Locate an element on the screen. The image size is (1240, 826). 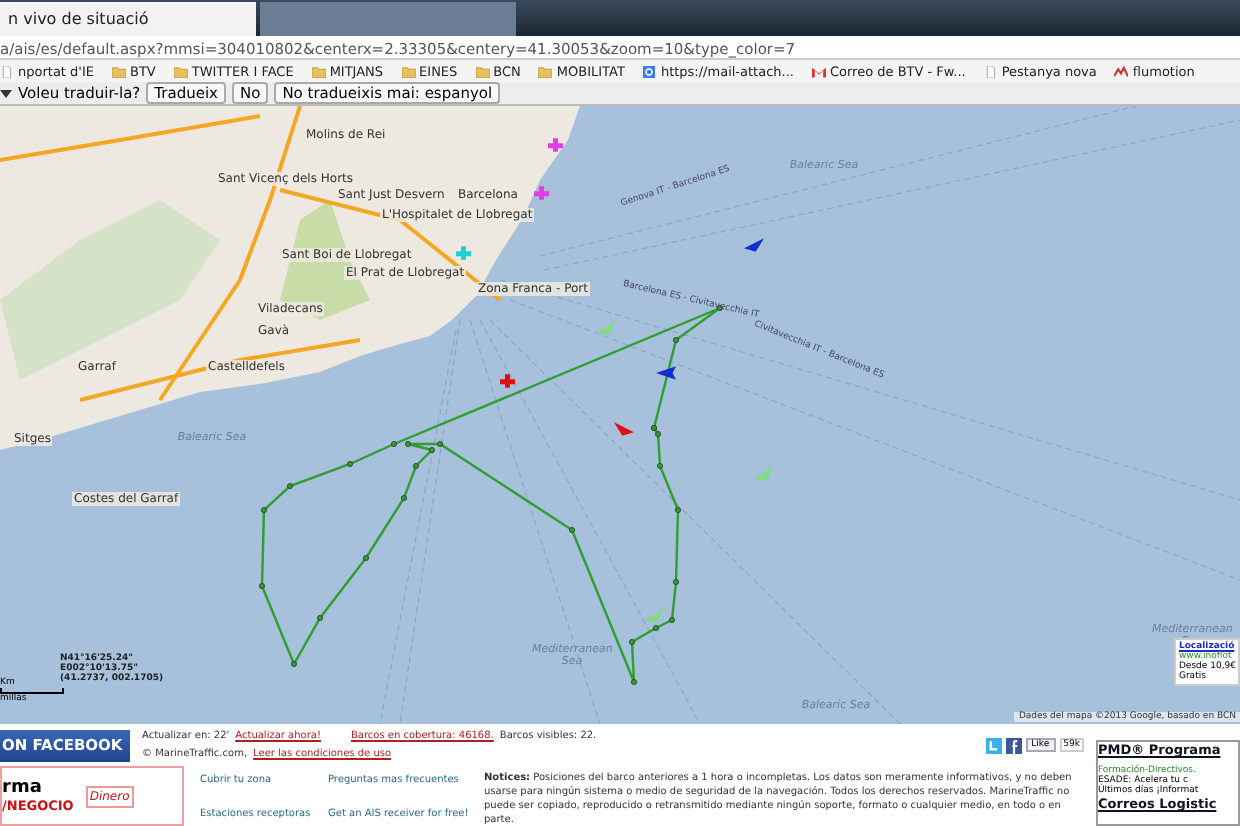
scale-bar is located at coordinates (32, 691).